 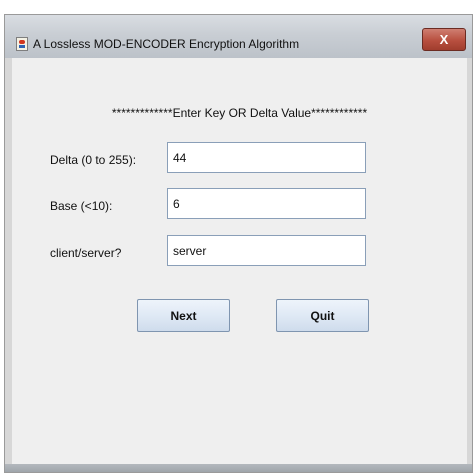 I want to click on base-input, so click(x=266, y=203).